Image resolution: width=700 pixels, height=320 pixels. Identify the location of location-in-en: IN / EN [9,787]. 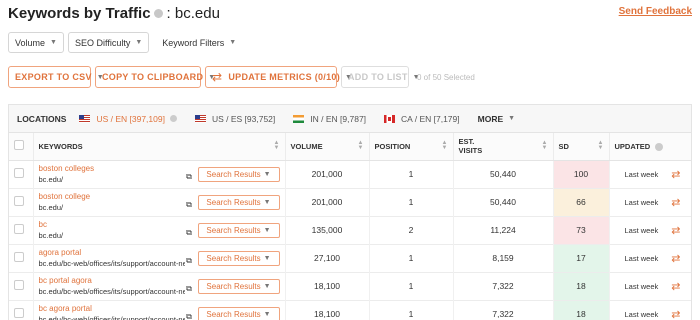
(329, 119).